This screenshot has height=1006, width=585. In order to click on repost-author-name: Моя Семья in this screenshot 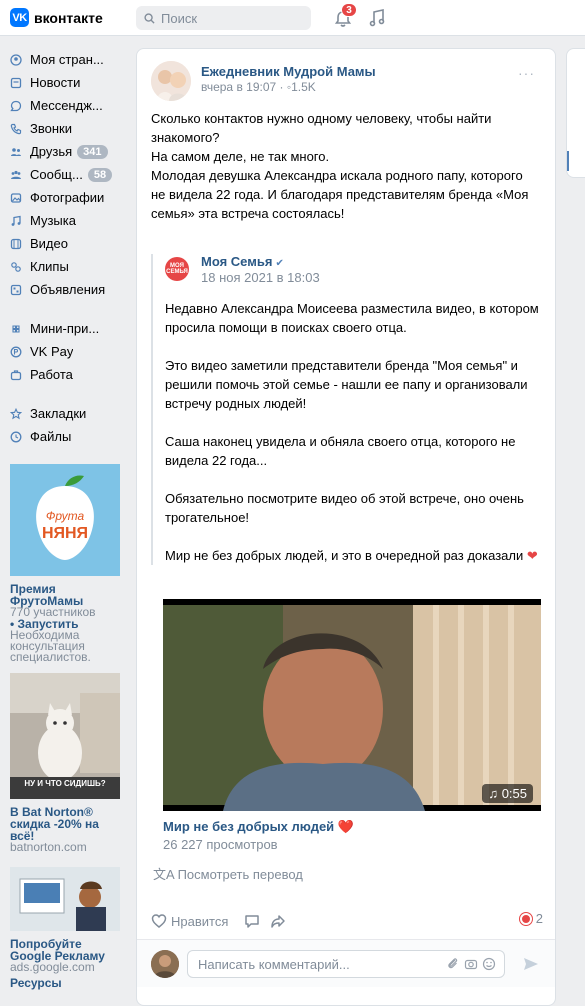, I will do `click(236, 261)`.